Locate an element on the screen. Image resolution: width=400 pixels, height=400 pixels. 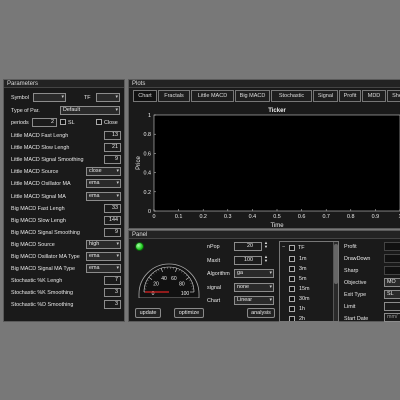
param-number-input: 21 is located at coordinates (112, 148).